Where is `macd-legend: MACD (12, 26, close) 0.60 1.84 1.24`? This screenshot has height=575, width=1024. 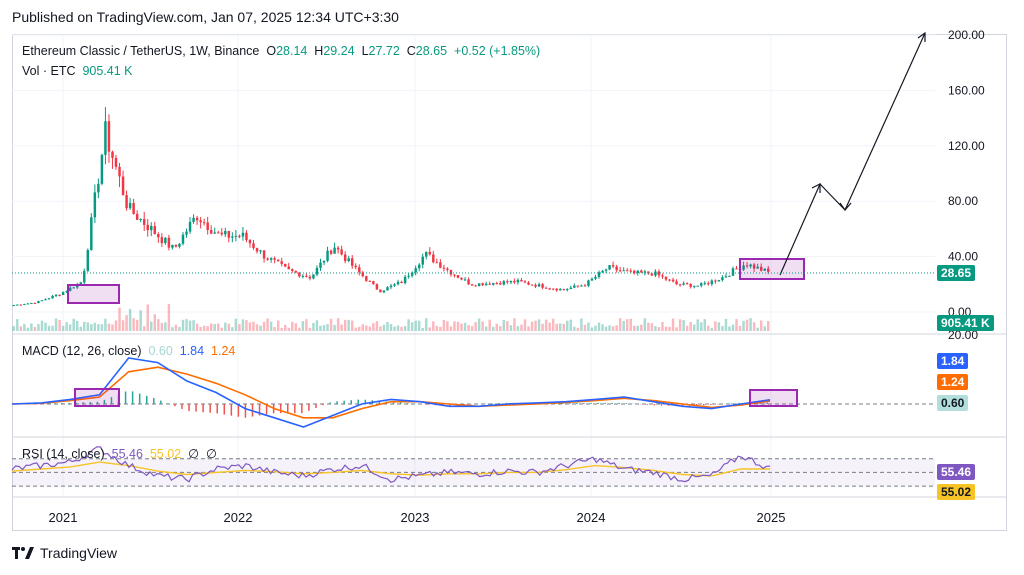 macd-legend: MACD (12, 26, close) 0.60 1.84 1.24 is located at coordinates (128, 351).